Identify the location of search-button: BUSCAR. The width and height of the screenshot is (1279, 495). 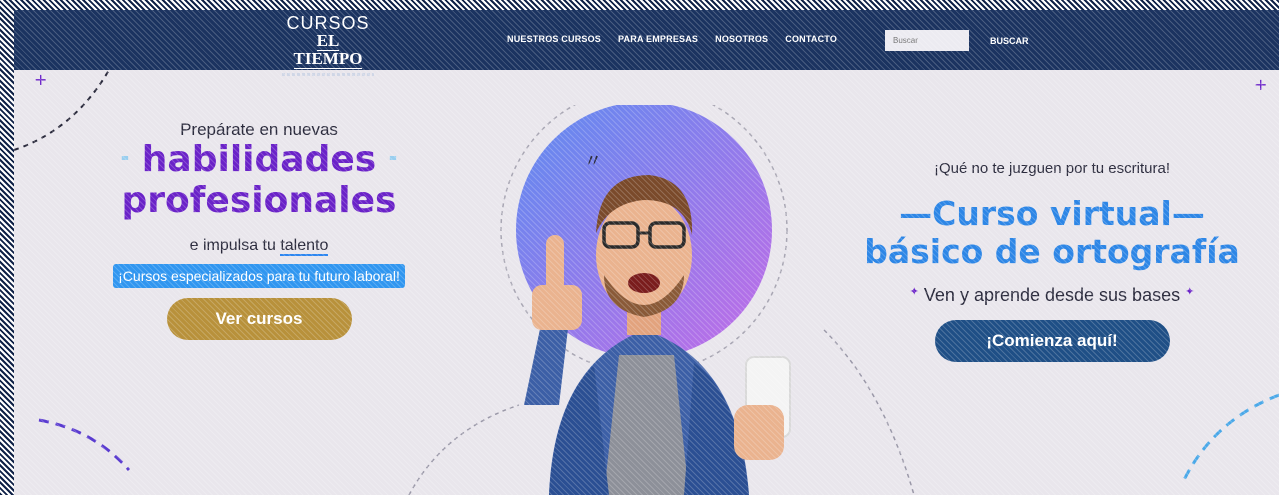
(1009, 40).